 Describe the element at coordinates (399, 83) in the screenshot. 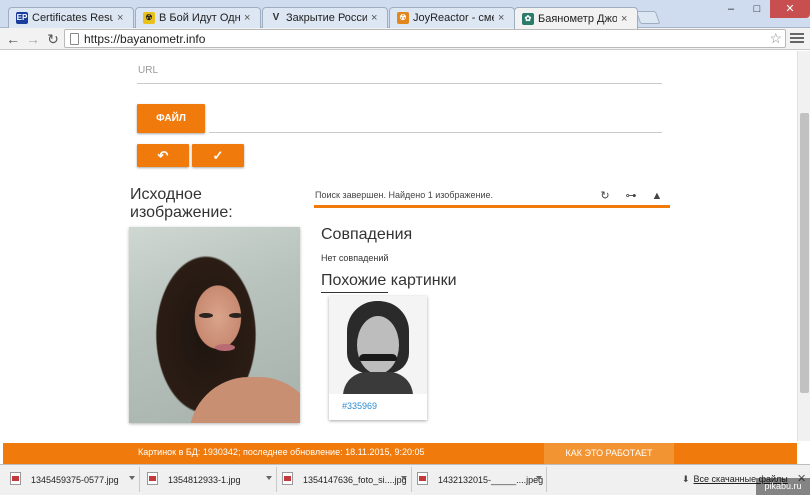

I see `url-input` at that location.